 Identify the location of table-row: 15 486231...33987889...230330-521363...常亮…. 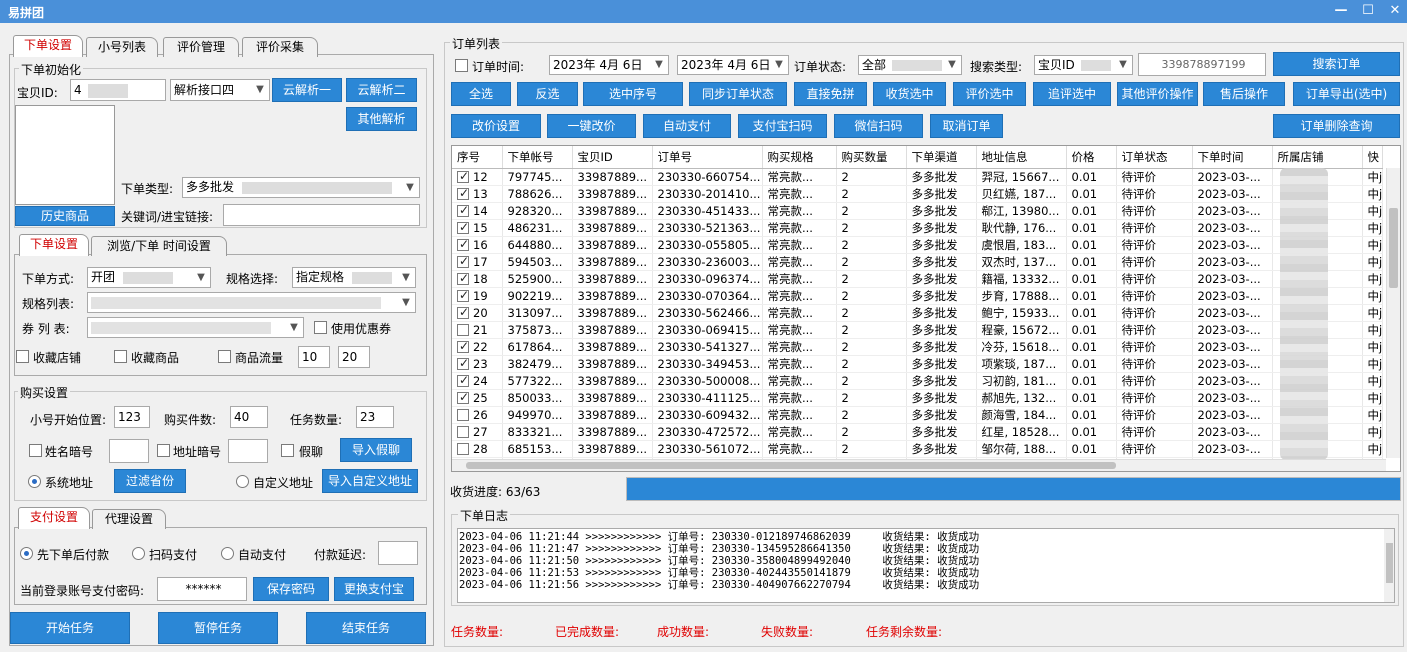
(918, 228).